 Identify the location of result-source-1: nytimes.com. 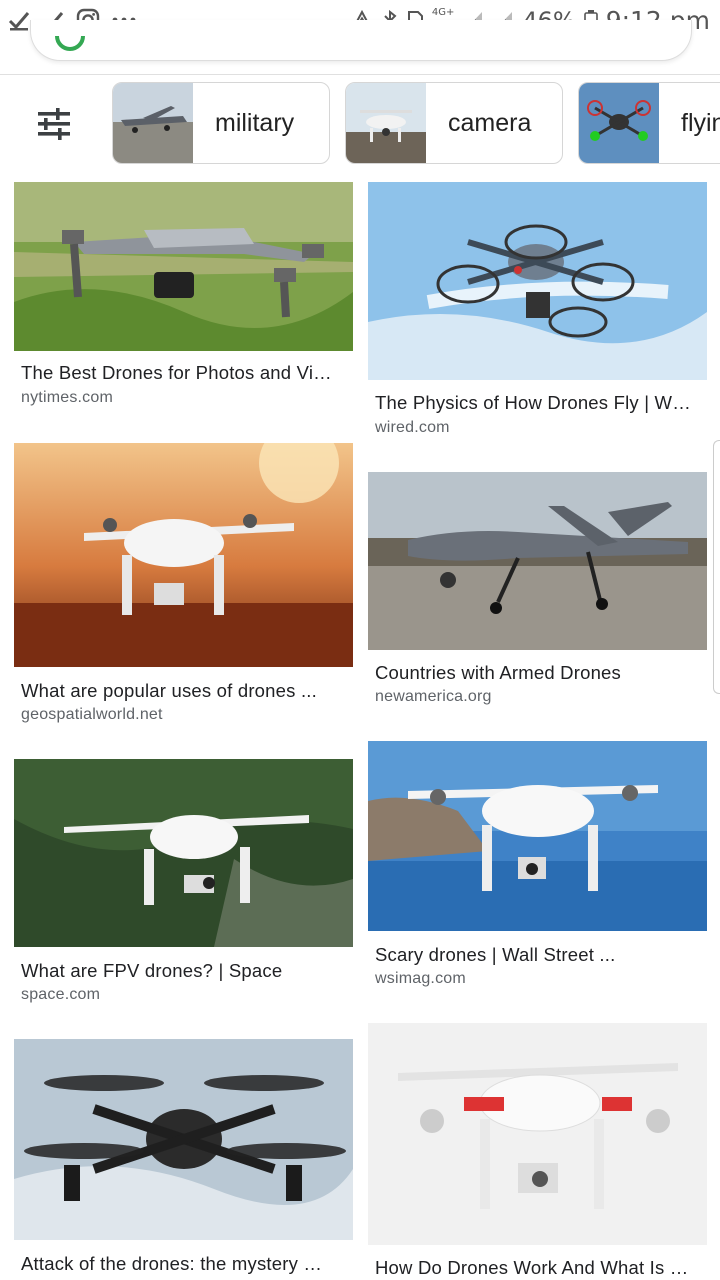
(67, 397).